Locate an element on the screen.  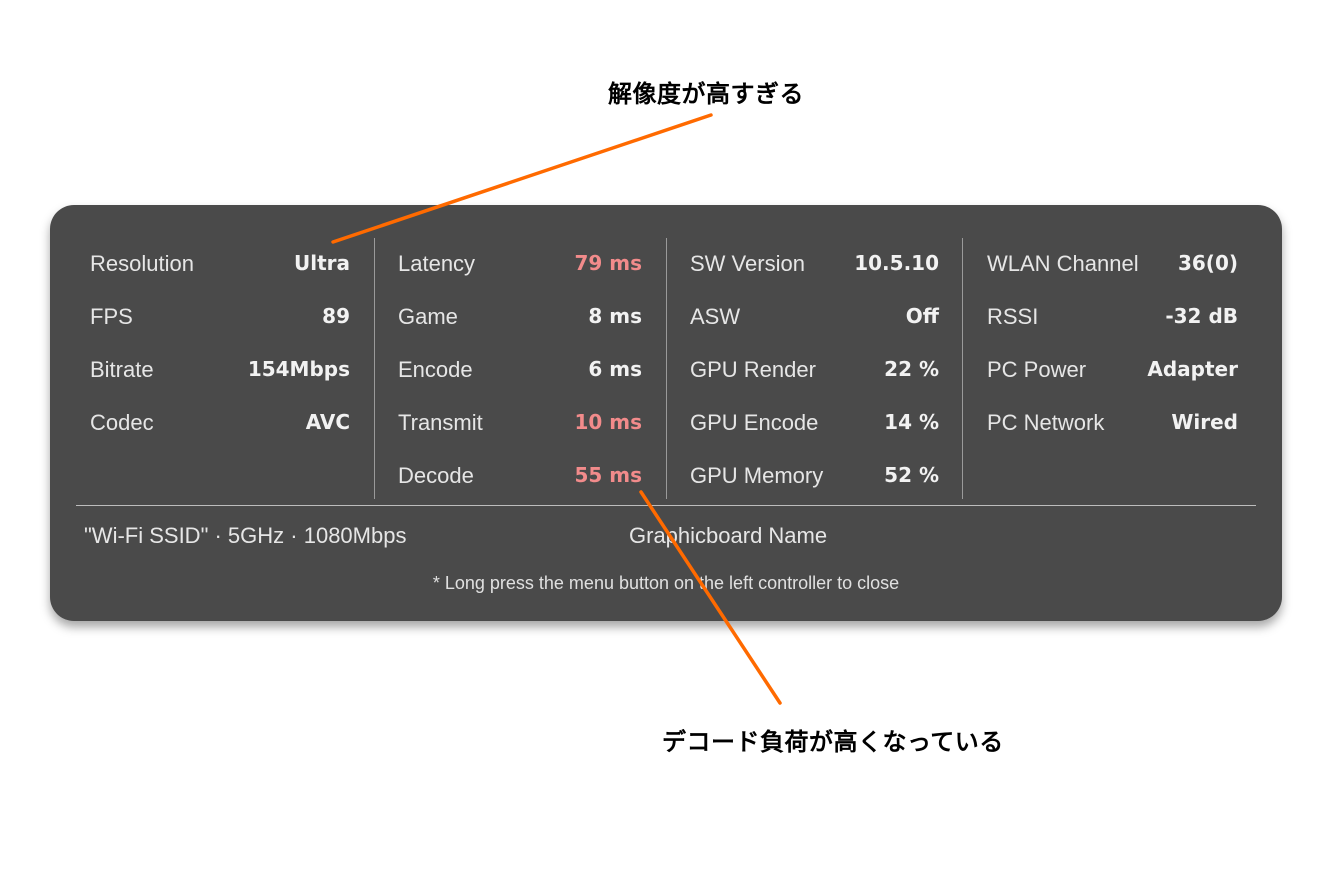
stat-label: Resolution is located at coordinates (142, 263).